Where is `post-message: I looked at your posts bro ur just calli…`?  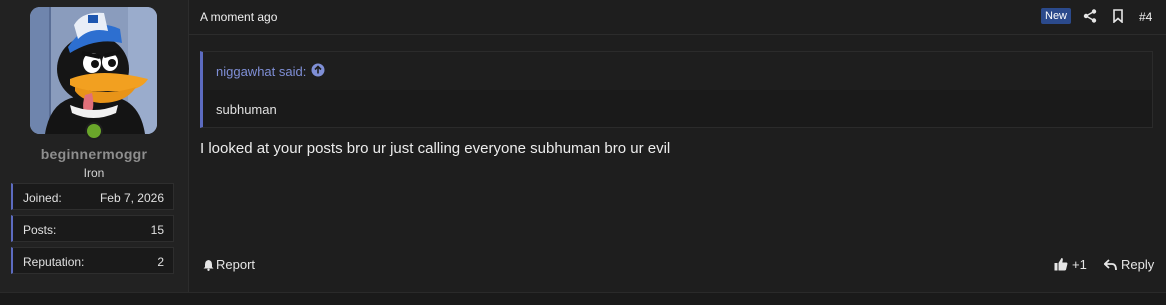 post-message: I looked at your posts bro ur just calli… is located at coordinates (435, 148).